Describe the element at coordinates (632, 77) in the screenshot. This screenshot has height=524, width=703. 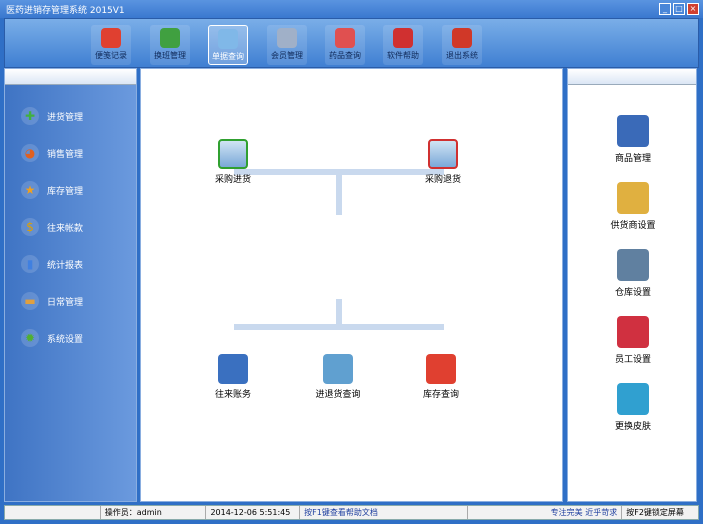
I see `right-panel-header` at that location.